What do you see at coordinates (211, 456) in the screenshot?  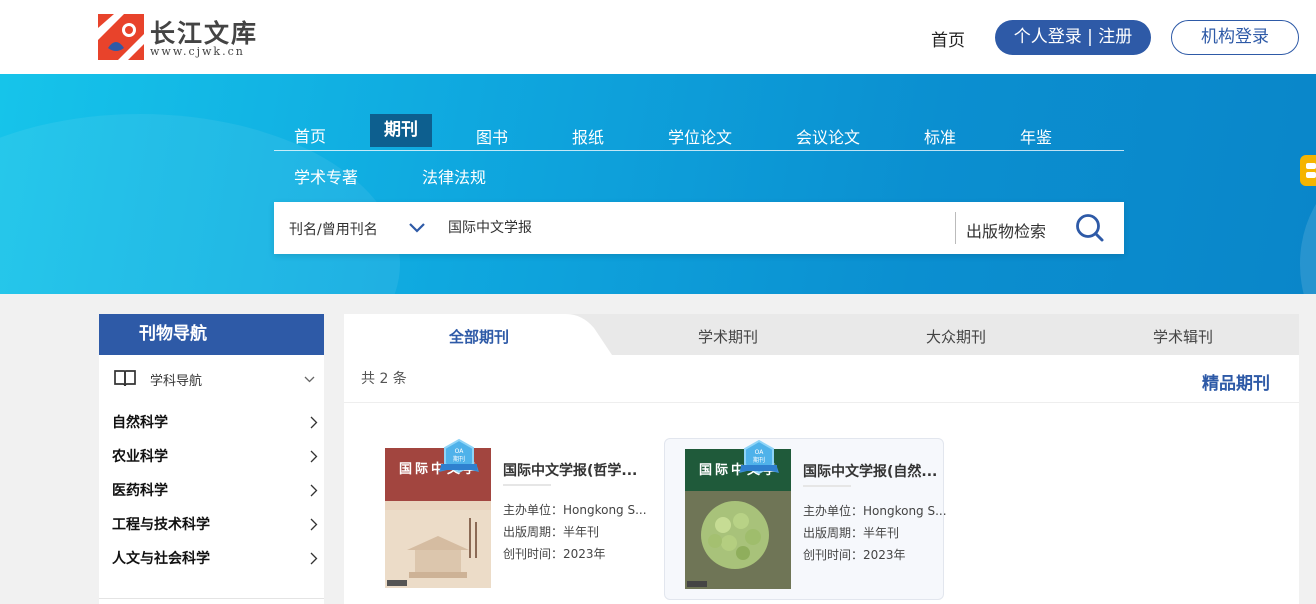 I see `sidebar-item-agricultural-science: 农业科学` at bounding box center [211, 456].